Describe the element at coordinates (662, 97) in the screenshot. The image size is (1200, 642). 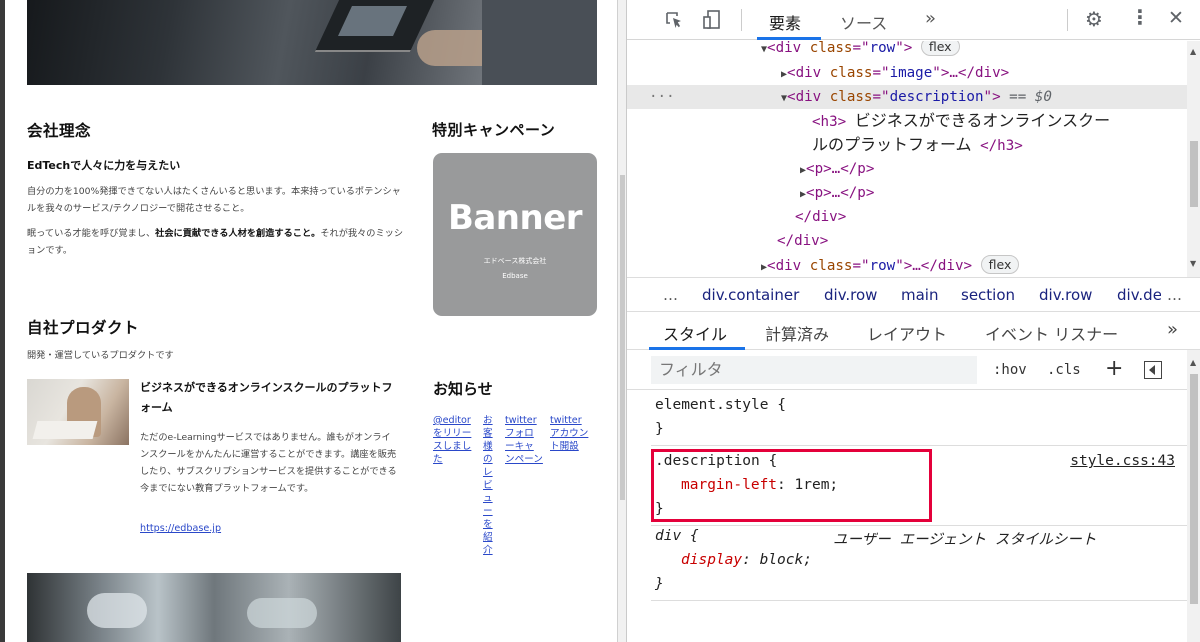
I see `node-actions-ellipsis-icon: ···` at that location.